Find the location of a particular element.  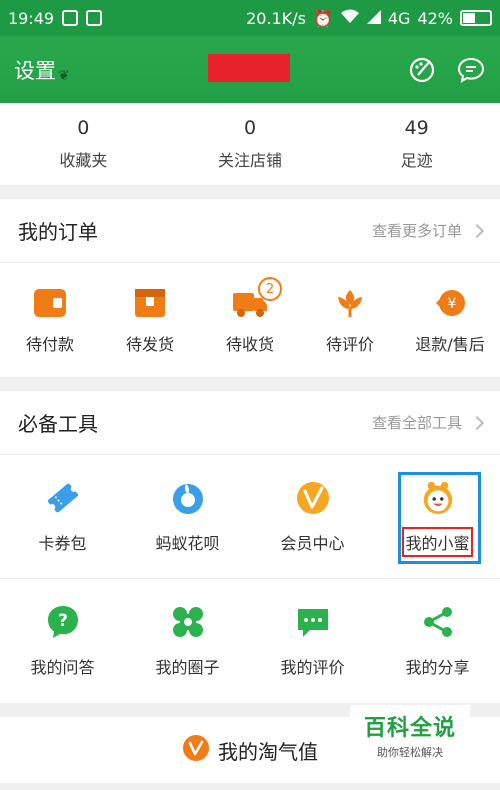

tool-label: 我的分享 is located at coordinates (437, 667).